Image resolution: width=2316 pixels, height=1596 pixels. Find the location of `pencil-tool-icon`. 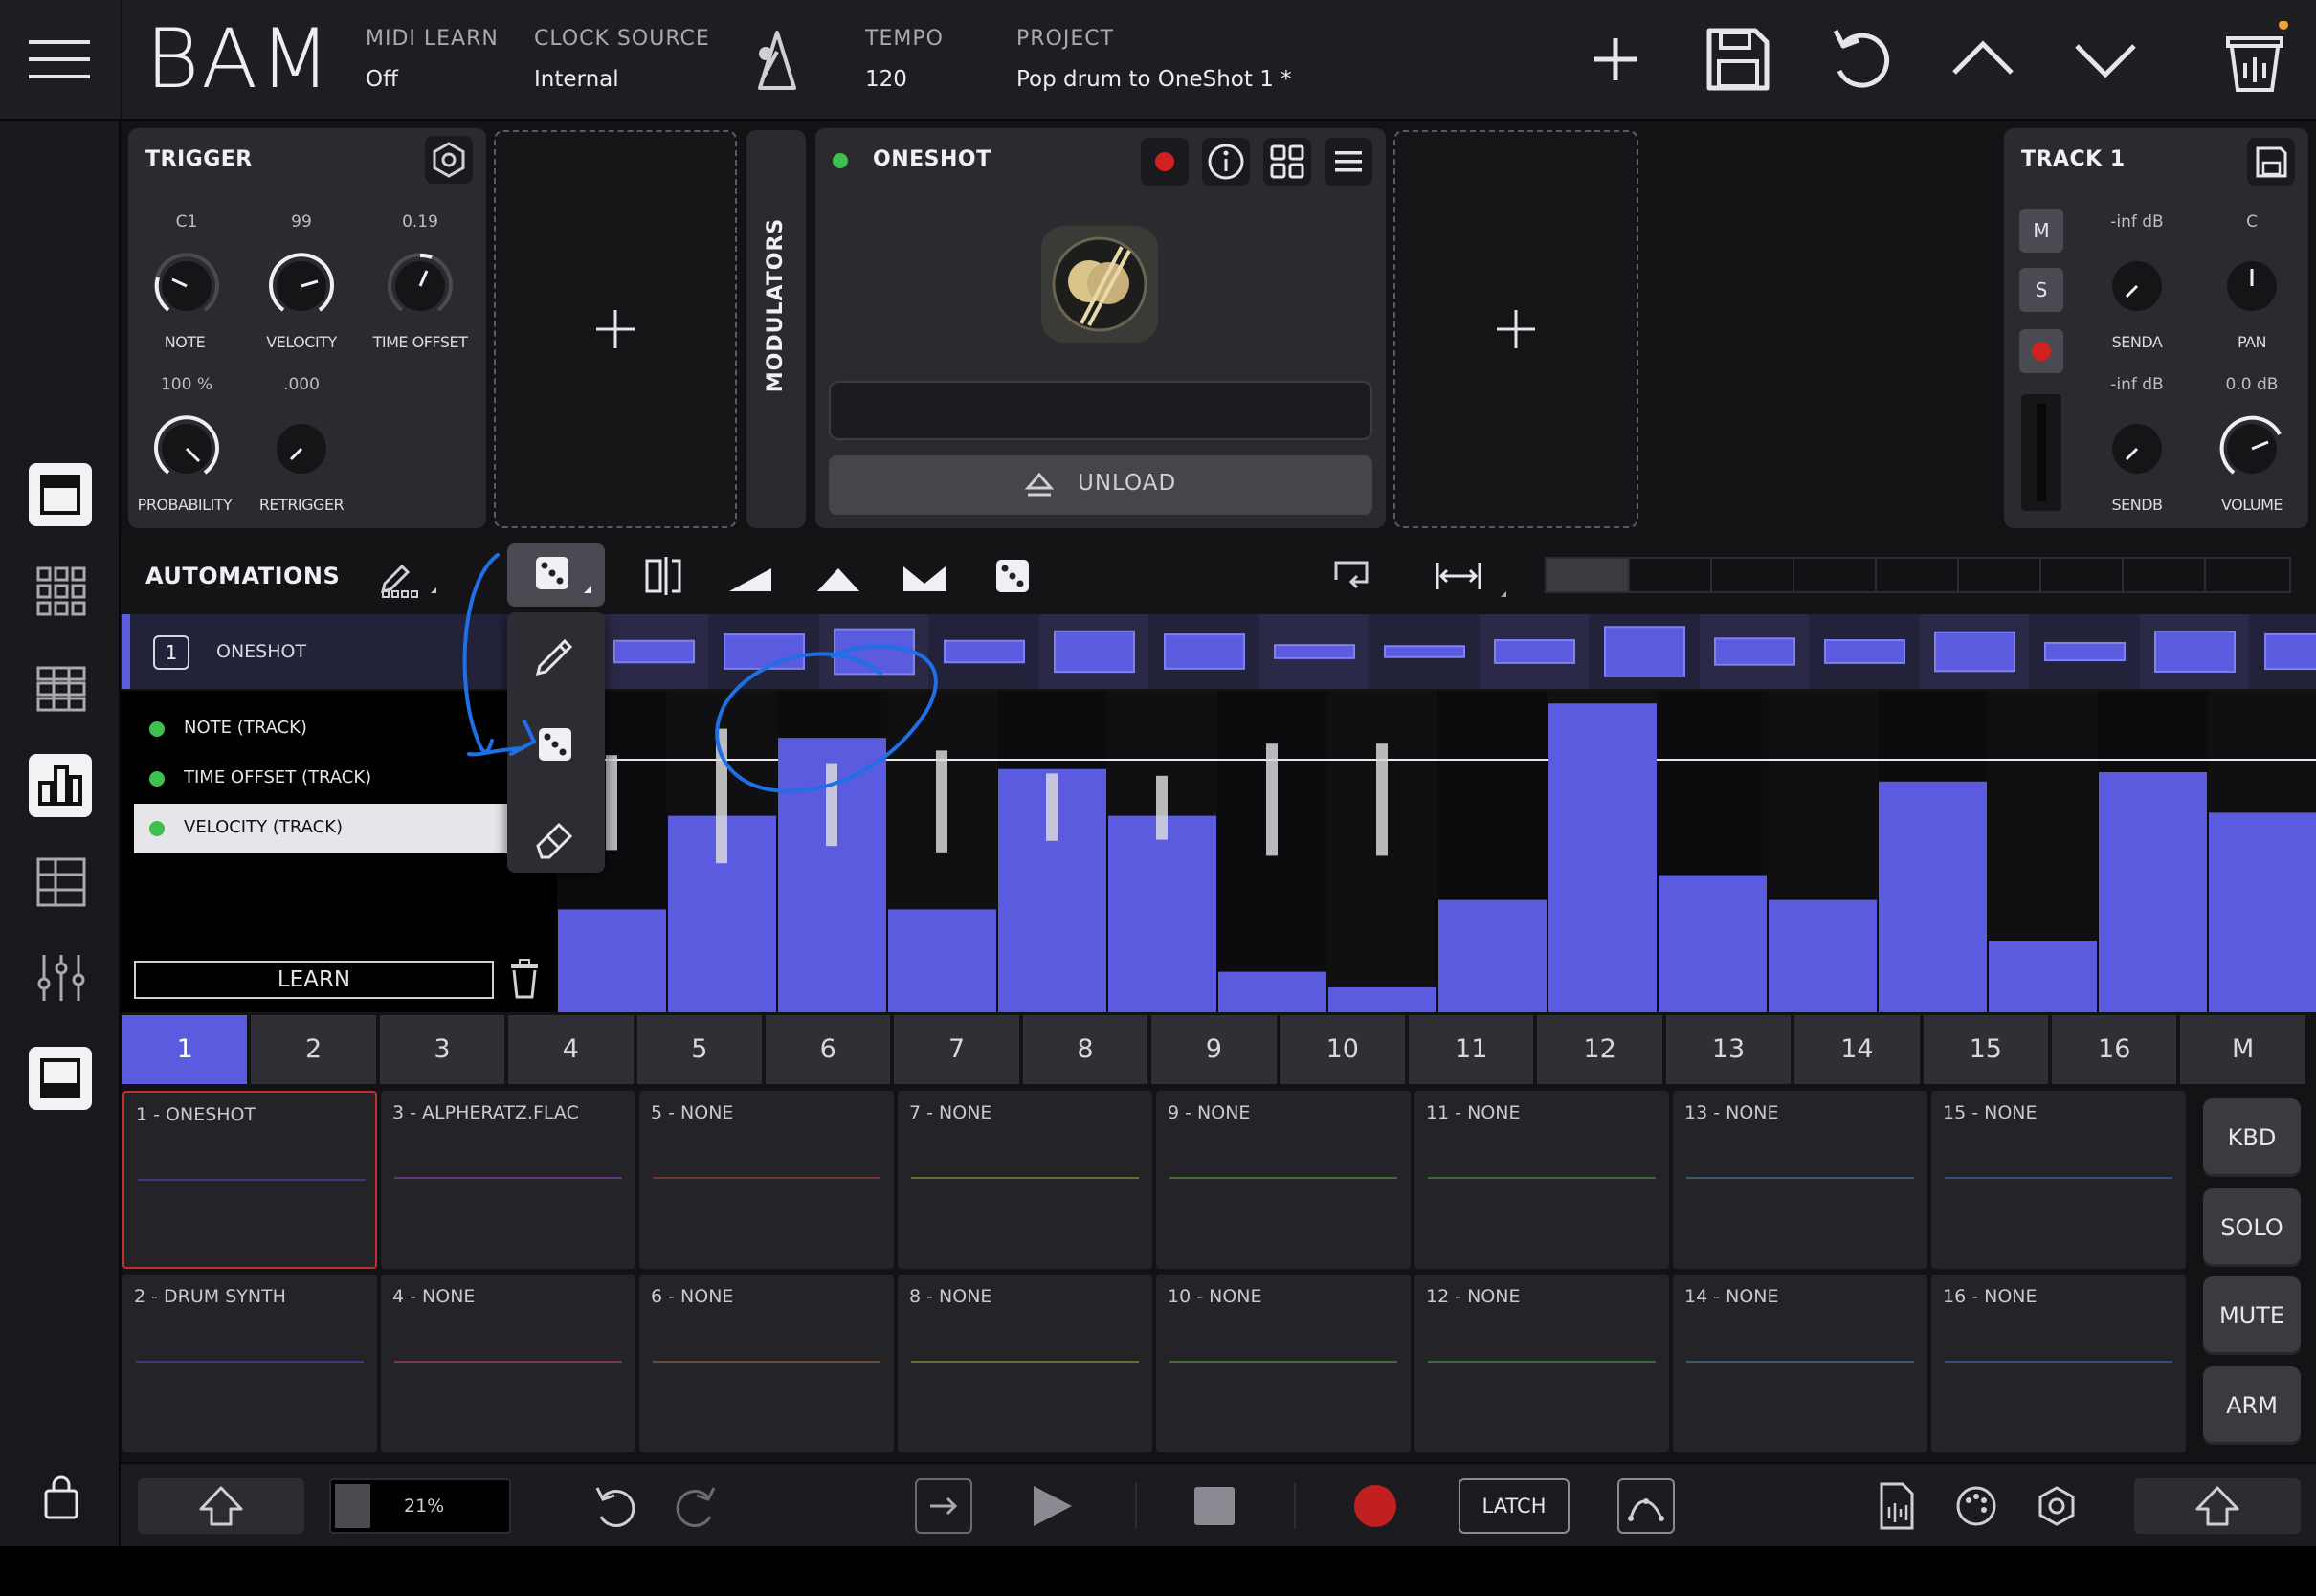

pencil-tool-icon is located at coordinates (408, 577).